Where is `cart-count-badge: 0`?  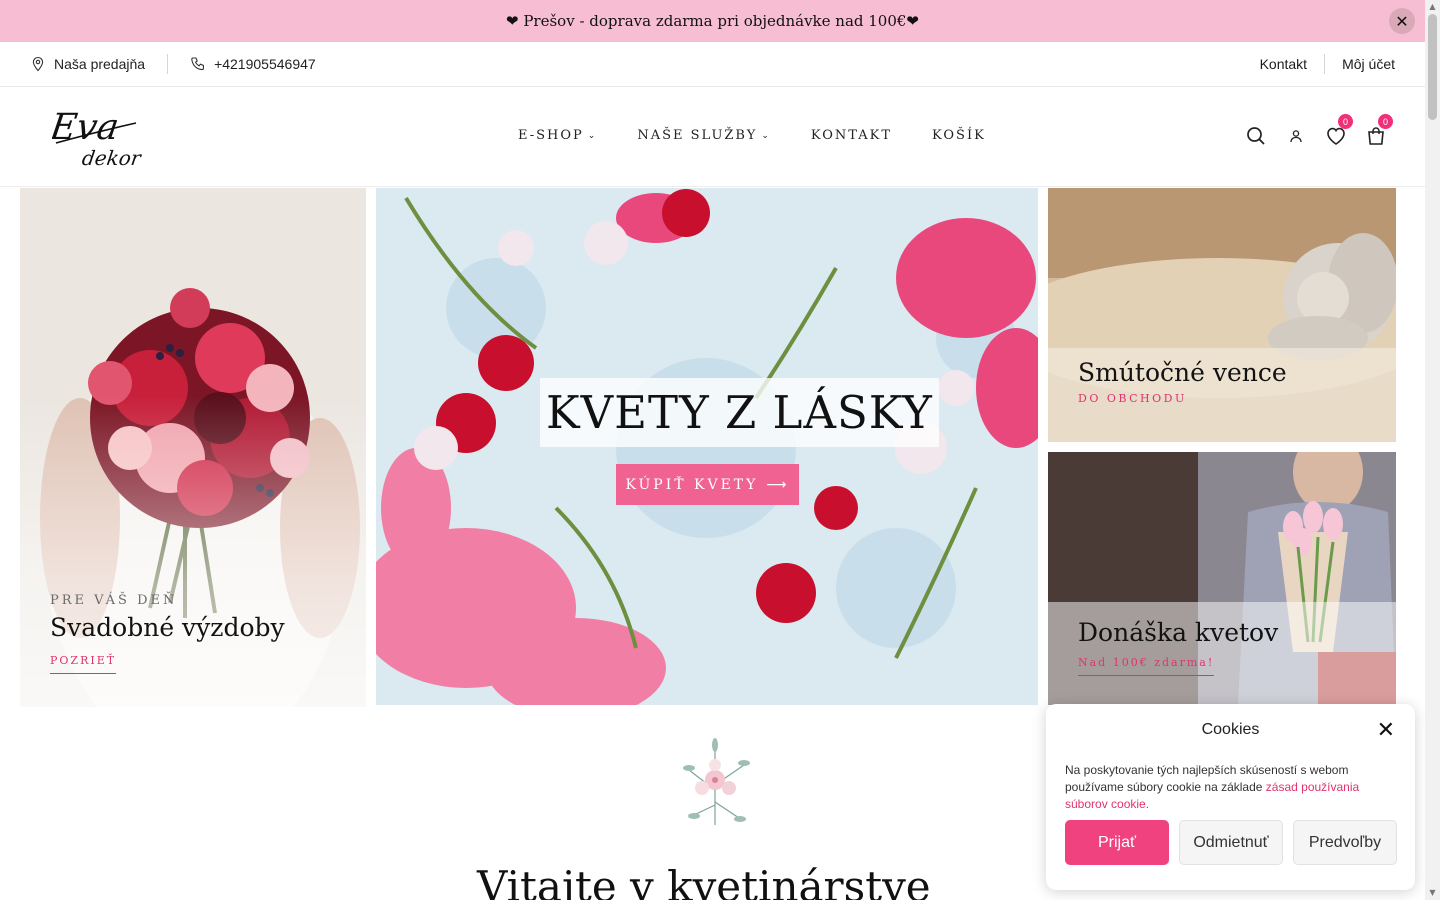
cart-count-badge: 0 is located at coordinates (1385, 121).